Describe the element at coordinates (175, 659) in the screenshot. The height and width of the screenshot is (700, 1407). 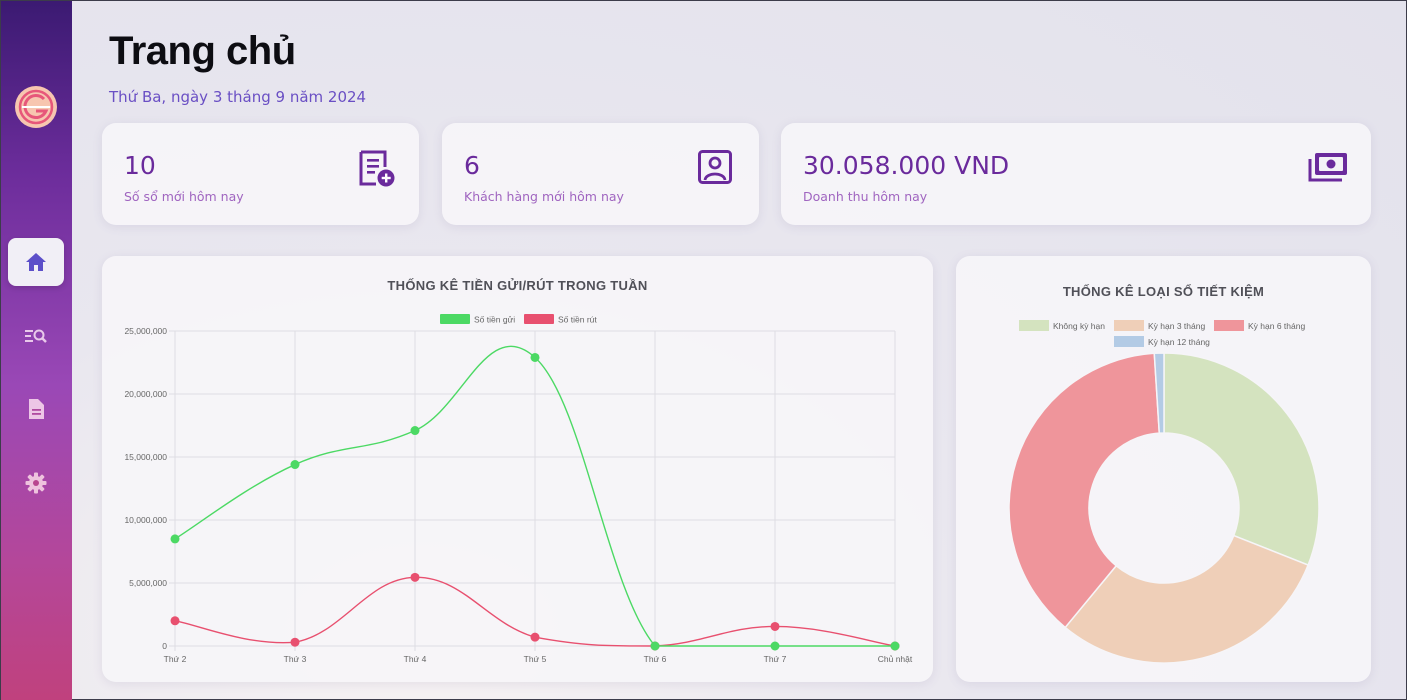
I see `x-tick-label: Thứ 2` at that location.